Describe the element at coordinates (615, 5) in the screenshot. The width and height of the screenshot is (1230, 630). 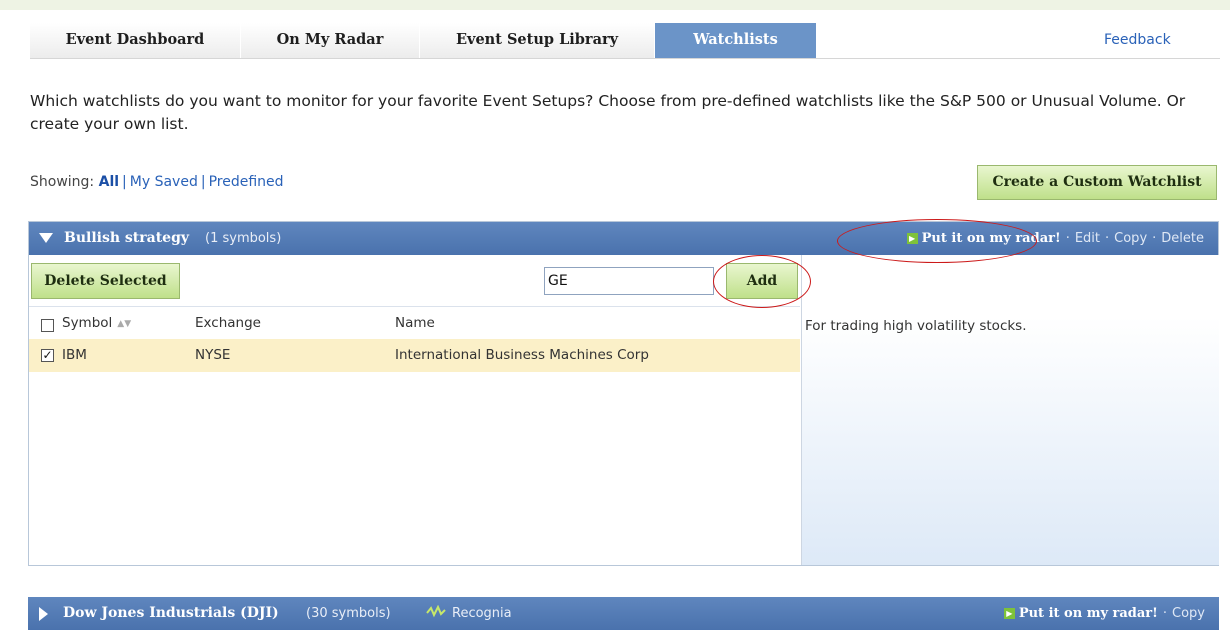
I see `top-strip` at that location.